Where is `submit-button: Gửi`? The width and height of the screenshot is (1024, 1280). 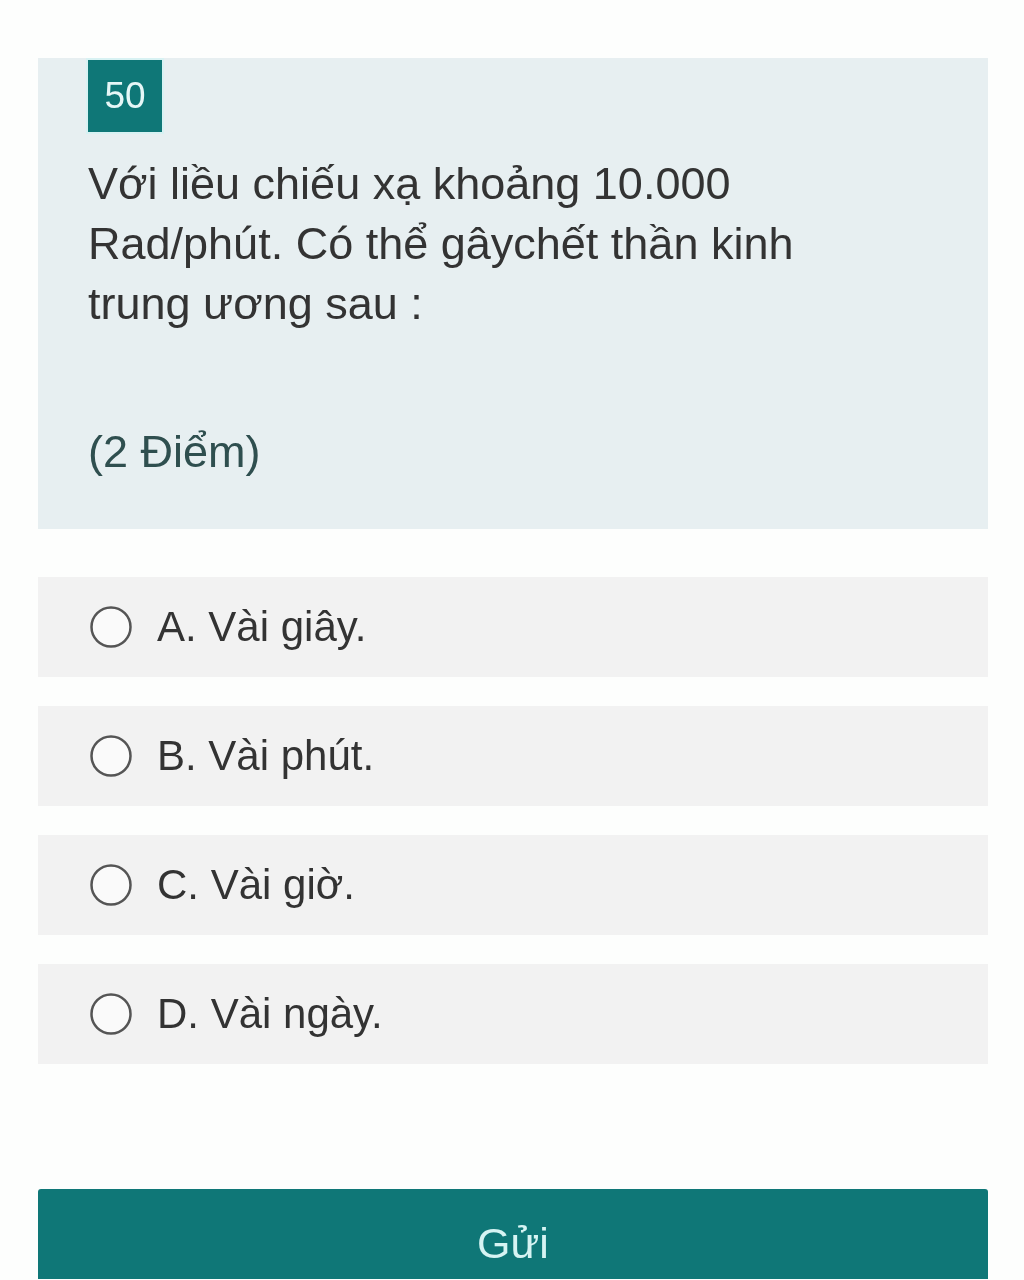
submit-button: Gửi is located at coordinates (513, 1234).